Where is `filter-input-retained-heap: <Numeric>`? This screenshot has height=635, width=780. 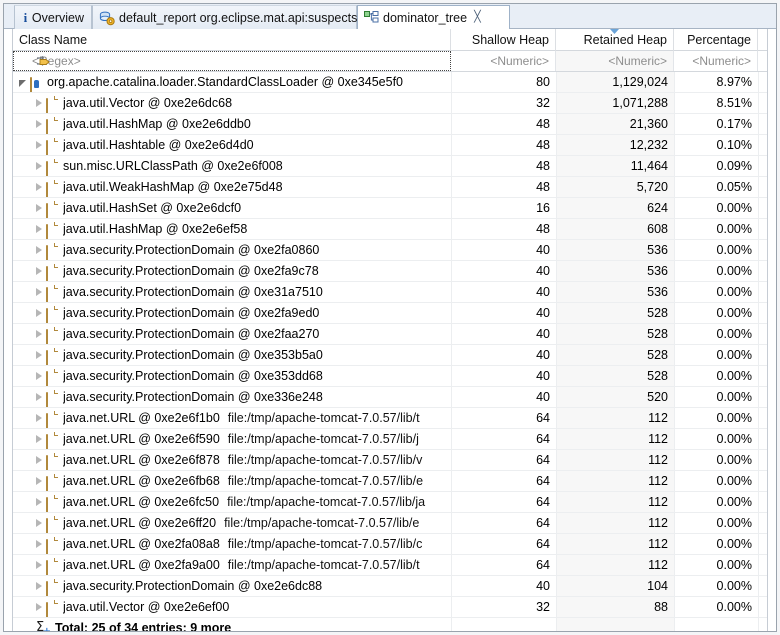 filter-input-retained-heap: <Numeric> is located at coordinates (615, 61).